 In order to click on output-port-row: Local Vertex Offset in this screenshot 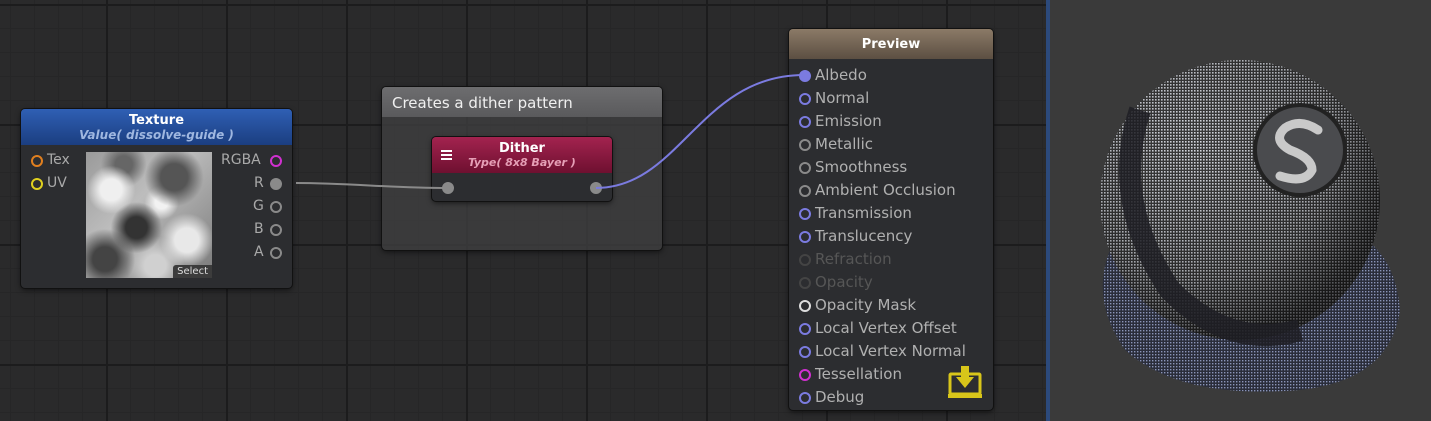, I will do `click(889, 328)`.